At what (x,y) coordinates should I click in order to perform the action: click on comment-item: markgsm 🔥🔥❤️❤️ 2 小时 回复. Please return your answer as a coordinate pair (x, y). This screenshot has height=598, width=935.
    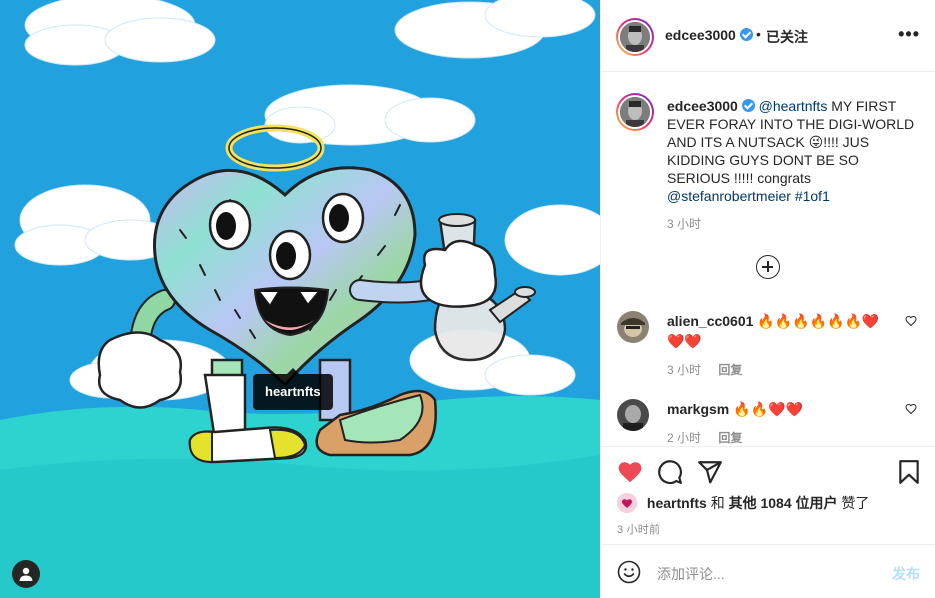
    Looking at the image, I should click on (767, 422).